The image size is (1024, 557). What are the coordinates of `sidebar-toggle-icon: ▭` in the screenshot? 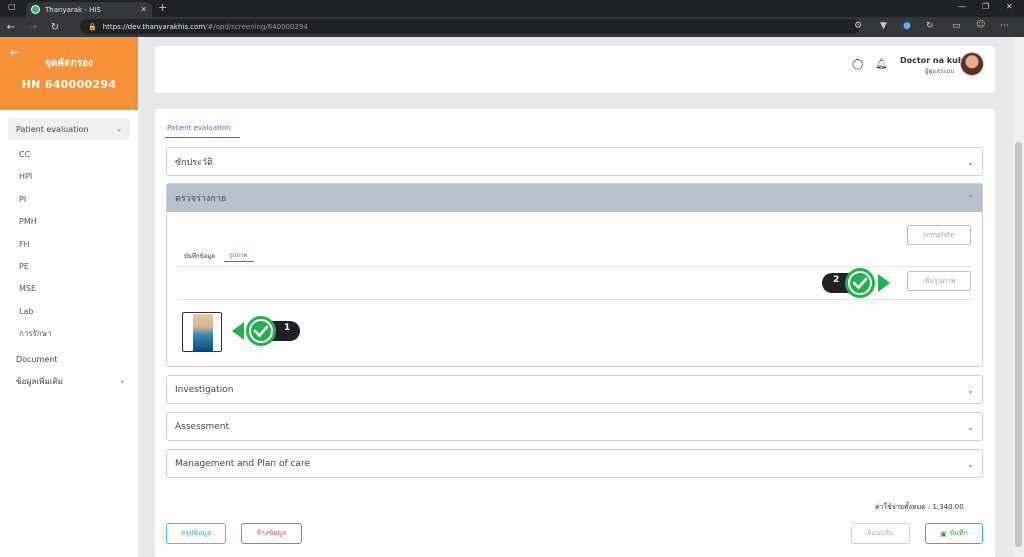 It's located at (956, 26).